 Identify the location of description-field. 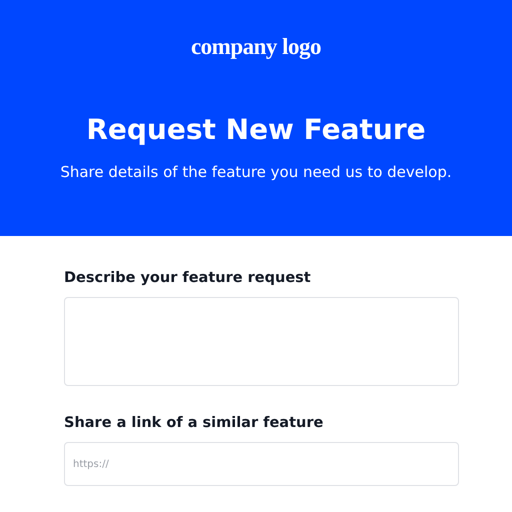
(261, 341).